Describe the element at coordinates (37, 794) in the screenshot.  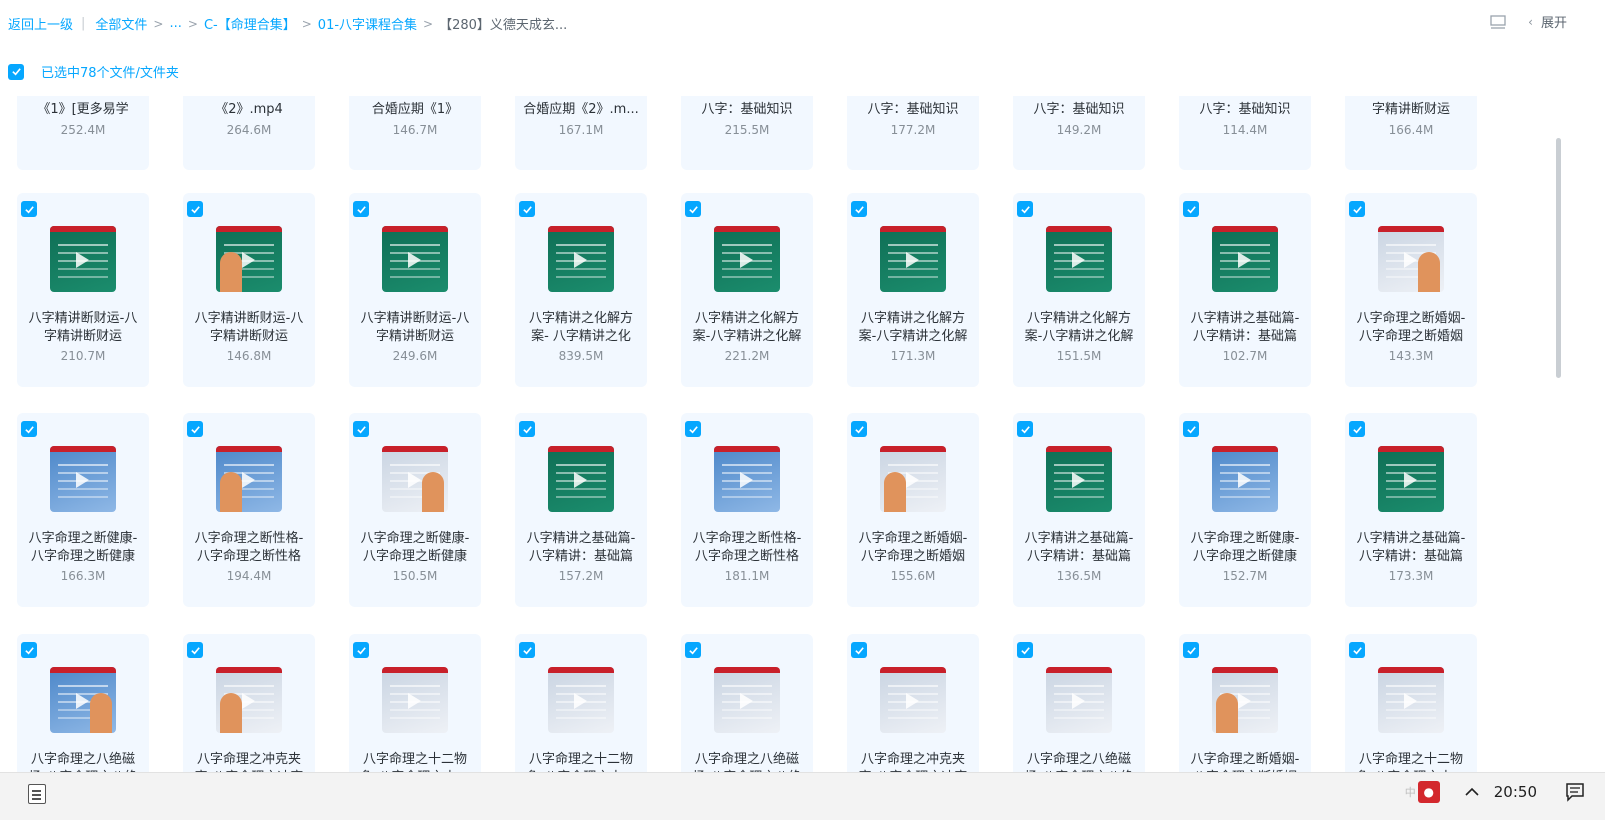
I see `notepad-icon` at that location.